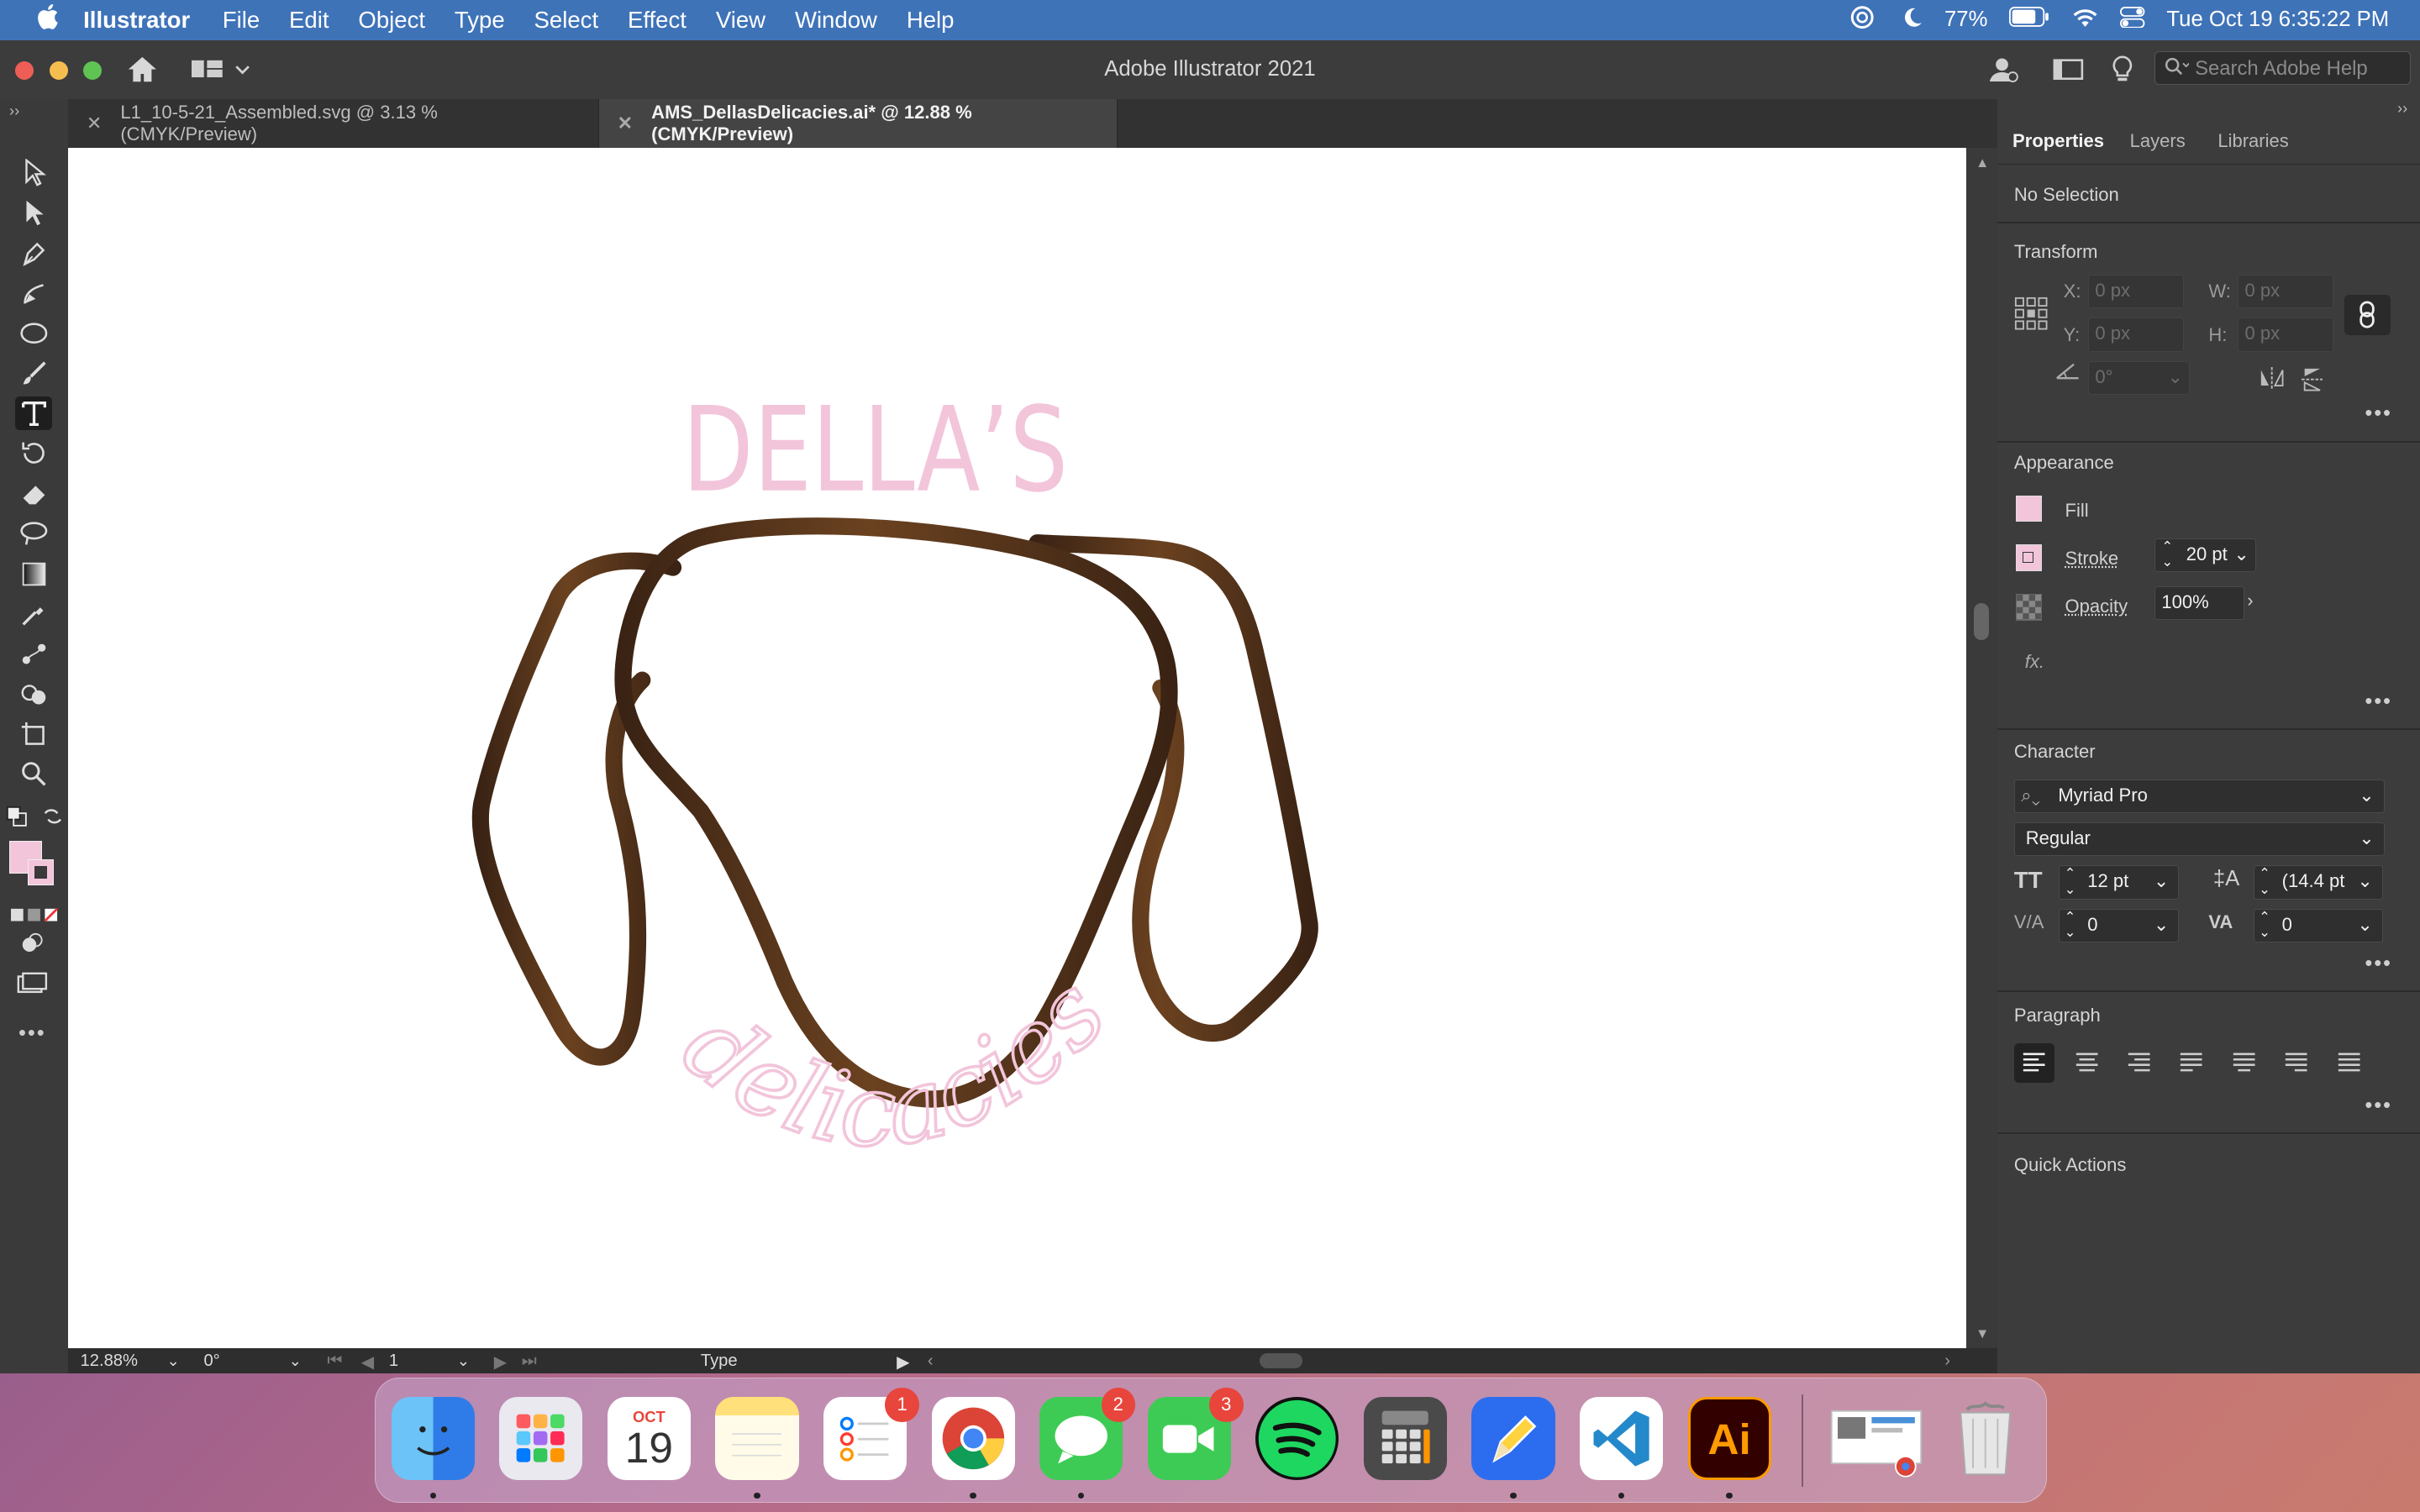  Describe the element at coordinates (34, 373) in the screenshot. I see `paintbrush-tool-icon` at that location.